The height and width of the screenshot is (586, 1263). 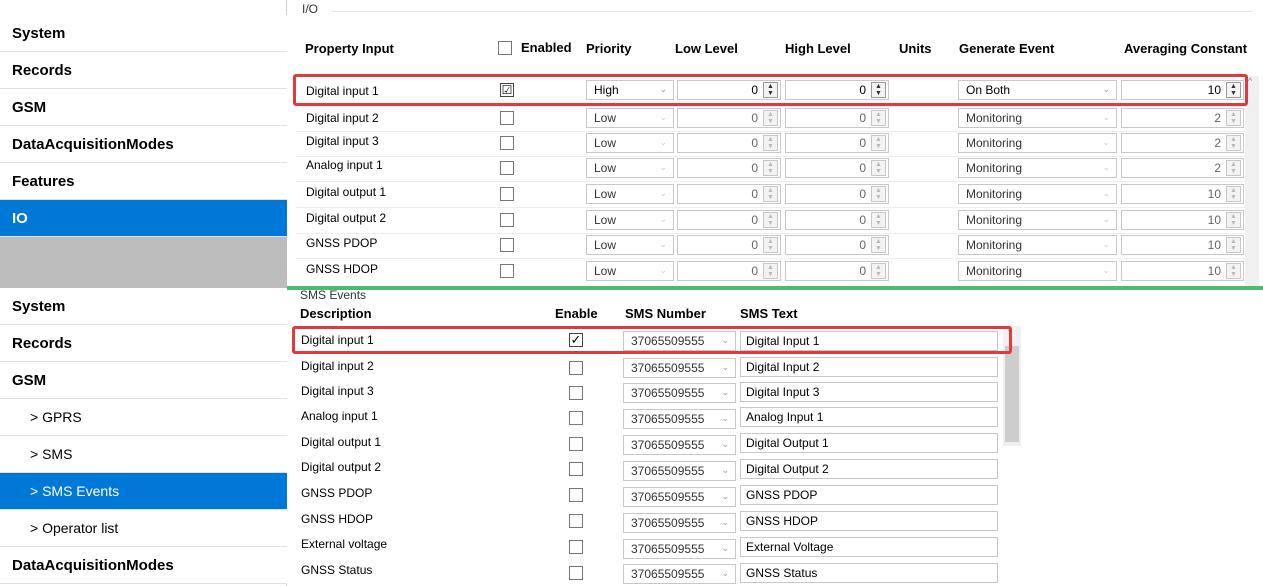 I want to click on sms-text-input: Digital Input 3, so click(x=869, y=392).